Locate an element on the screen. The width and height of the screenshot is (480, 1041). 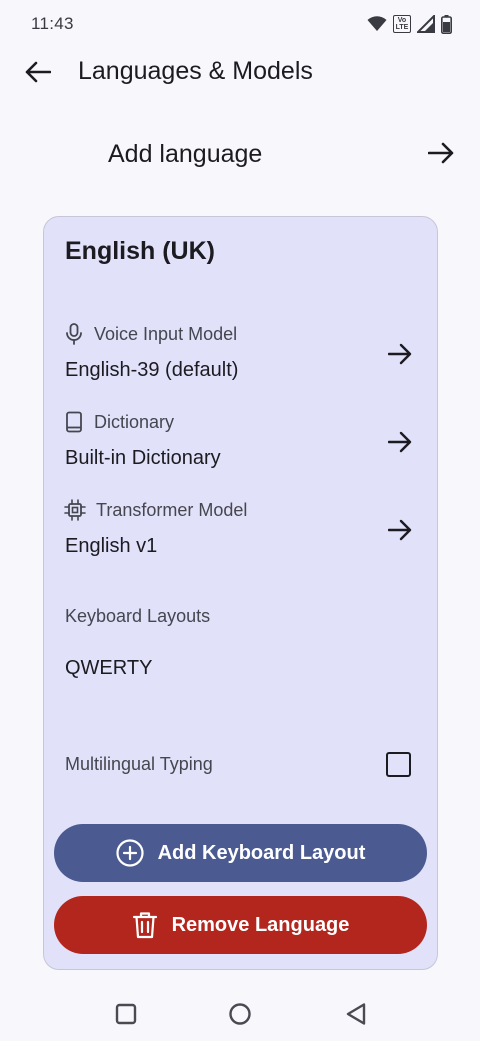
add-language-label: Add language is located at coordinates (185, 154).